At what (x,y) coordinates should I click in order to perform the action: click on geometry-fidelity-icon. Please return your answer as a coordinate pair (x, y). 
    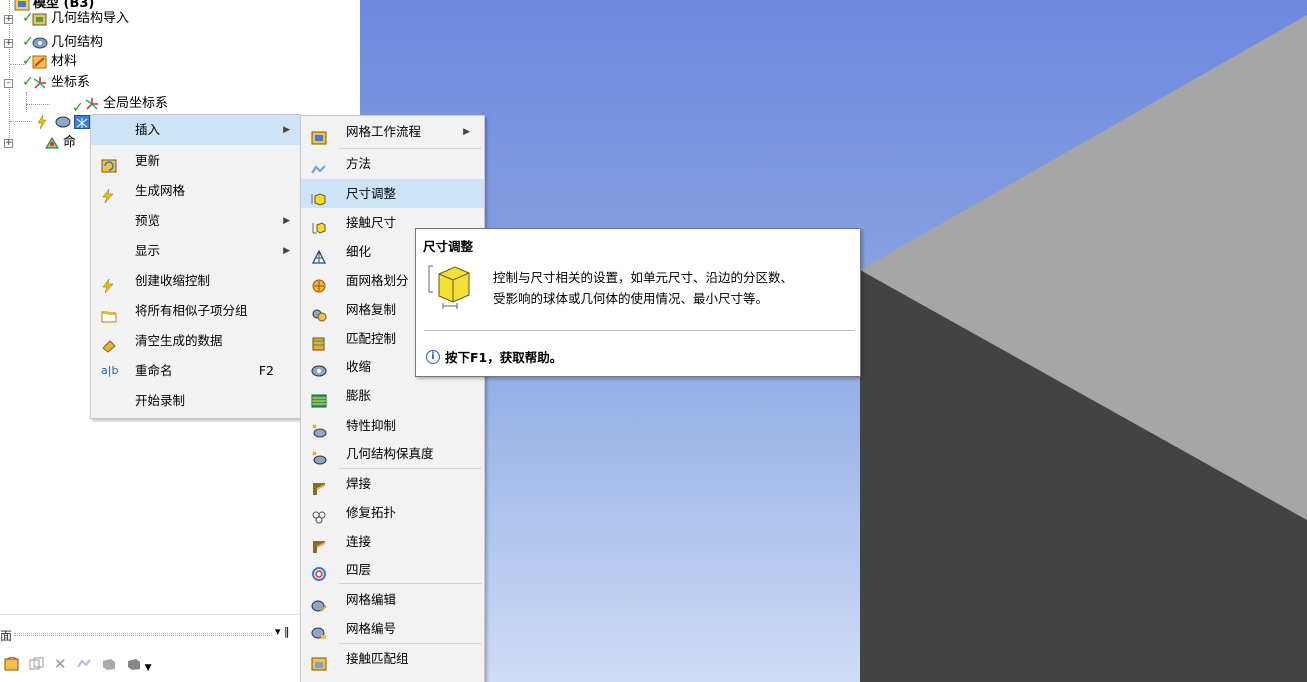
    Looking at the image, I should click on (319, 456).